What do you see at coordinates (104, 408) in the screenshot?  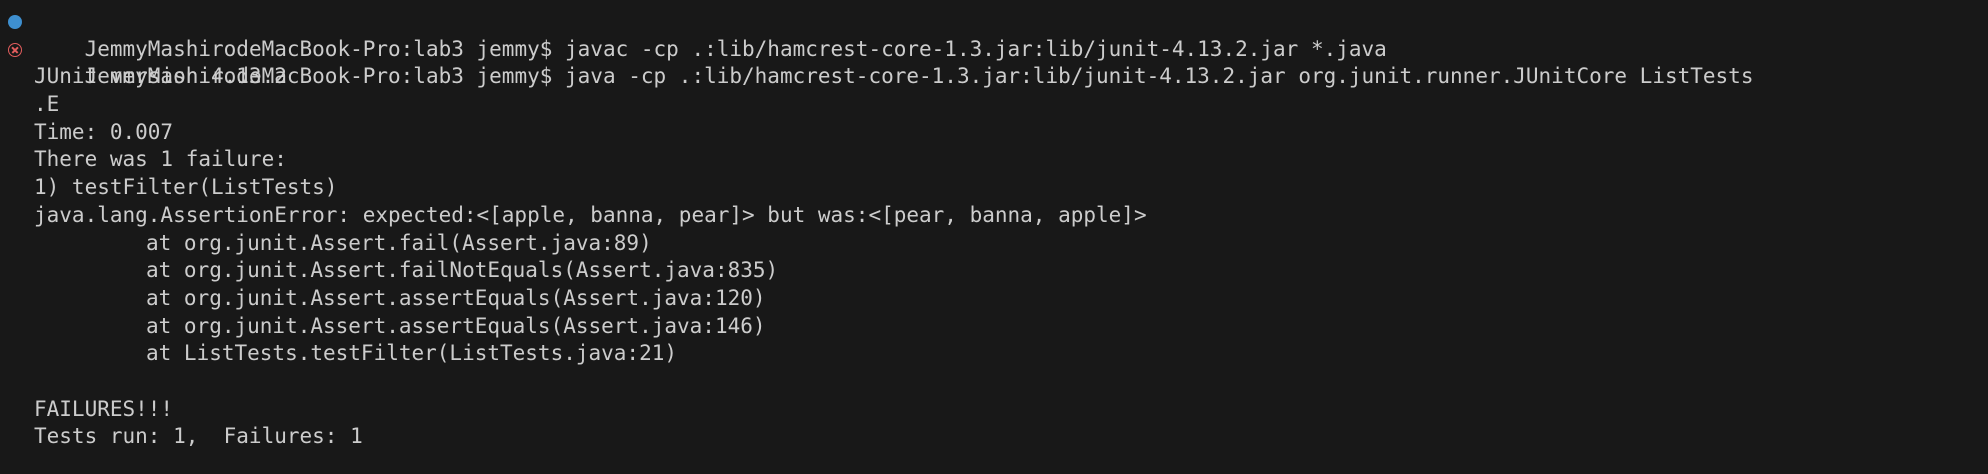 I see `failures-header-line: FAILURES!!!` at bounding box center [104, 408].